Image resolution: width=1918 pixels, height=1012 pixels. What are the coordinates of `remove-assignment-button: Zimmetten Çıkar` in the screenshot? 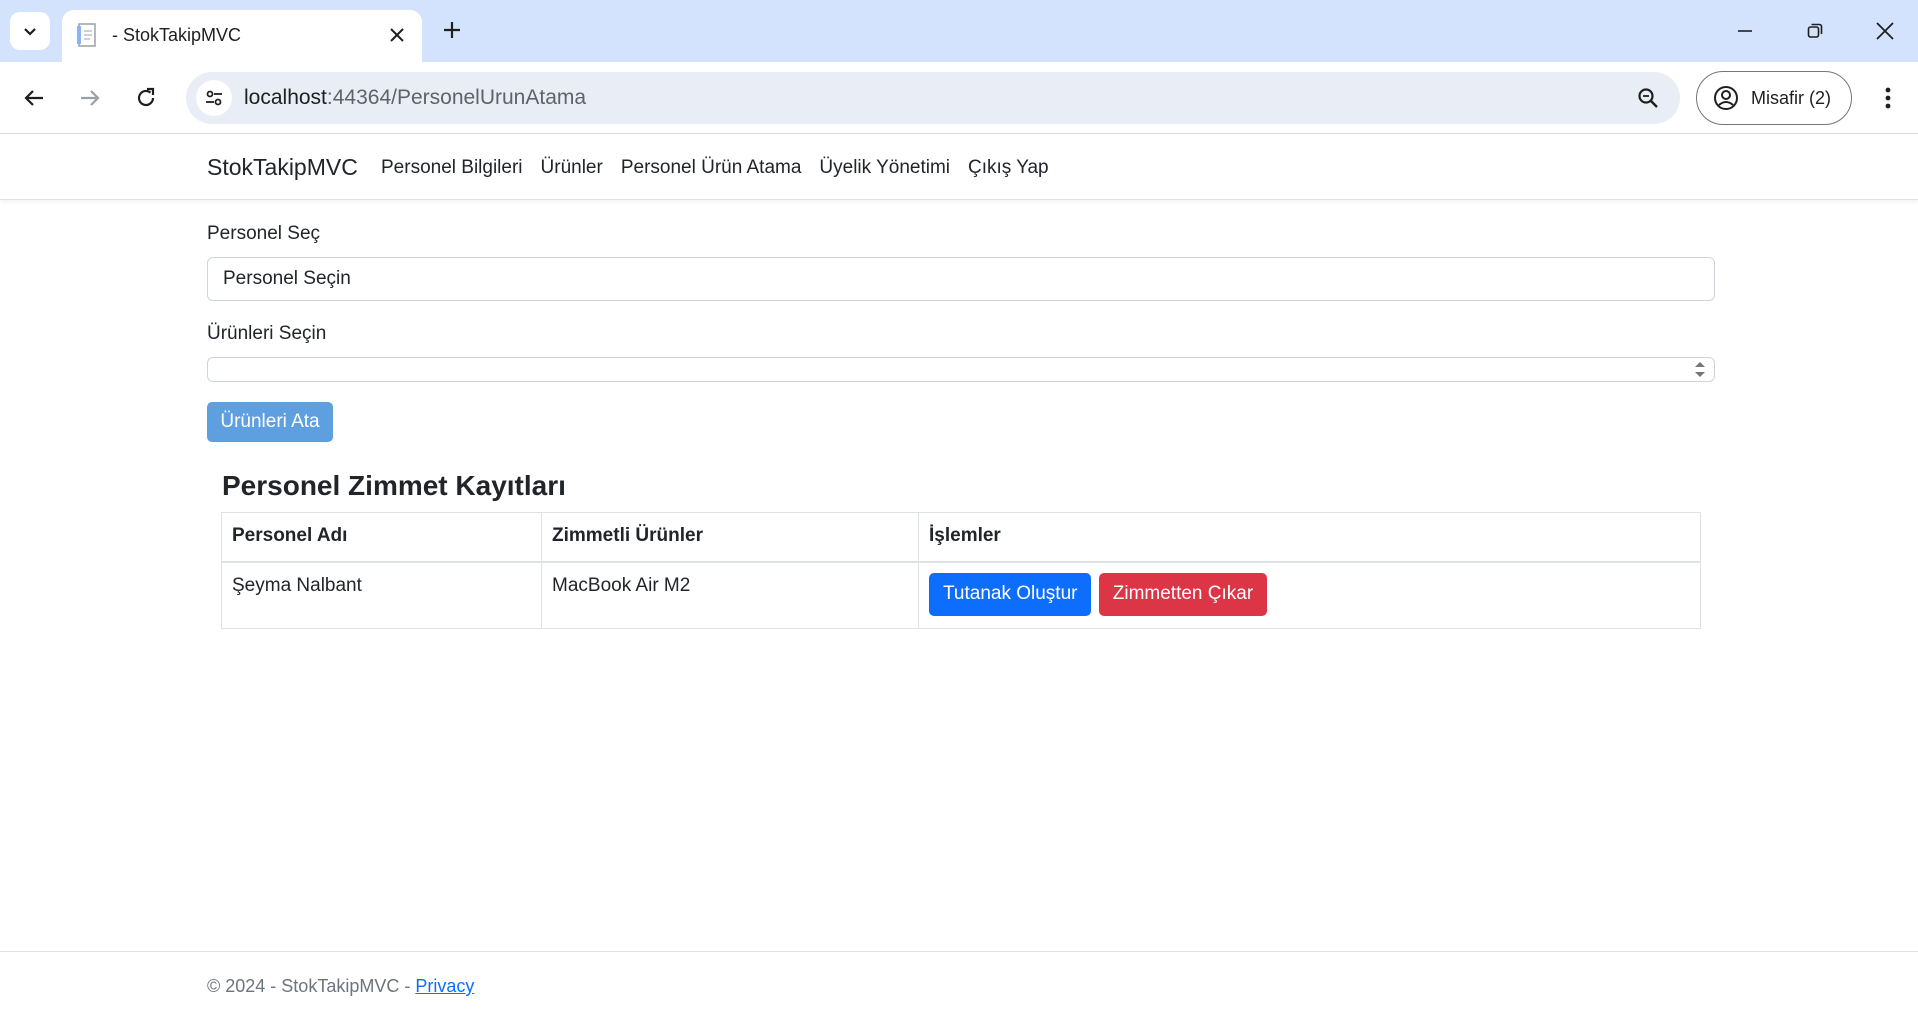 It's located at (1183, 594).